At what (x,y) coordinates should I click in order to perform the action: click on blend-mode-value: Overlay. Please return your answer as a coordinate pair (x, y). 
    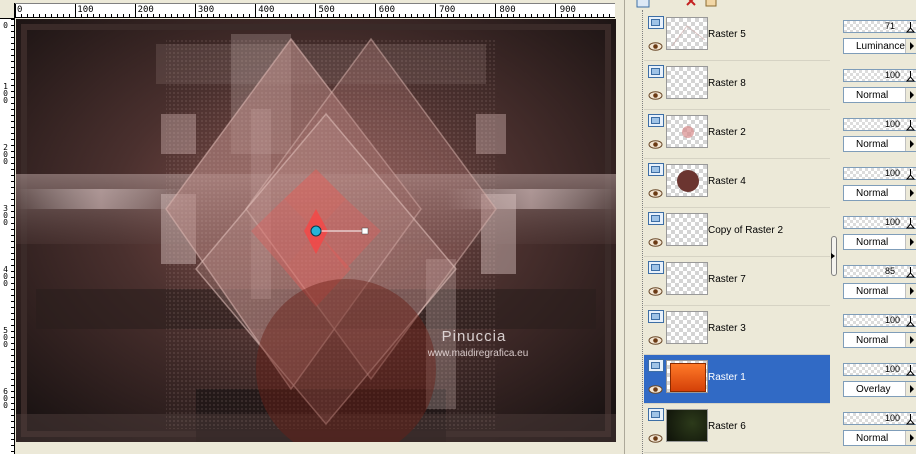
    Looking at the image, I should click on (873, 389).